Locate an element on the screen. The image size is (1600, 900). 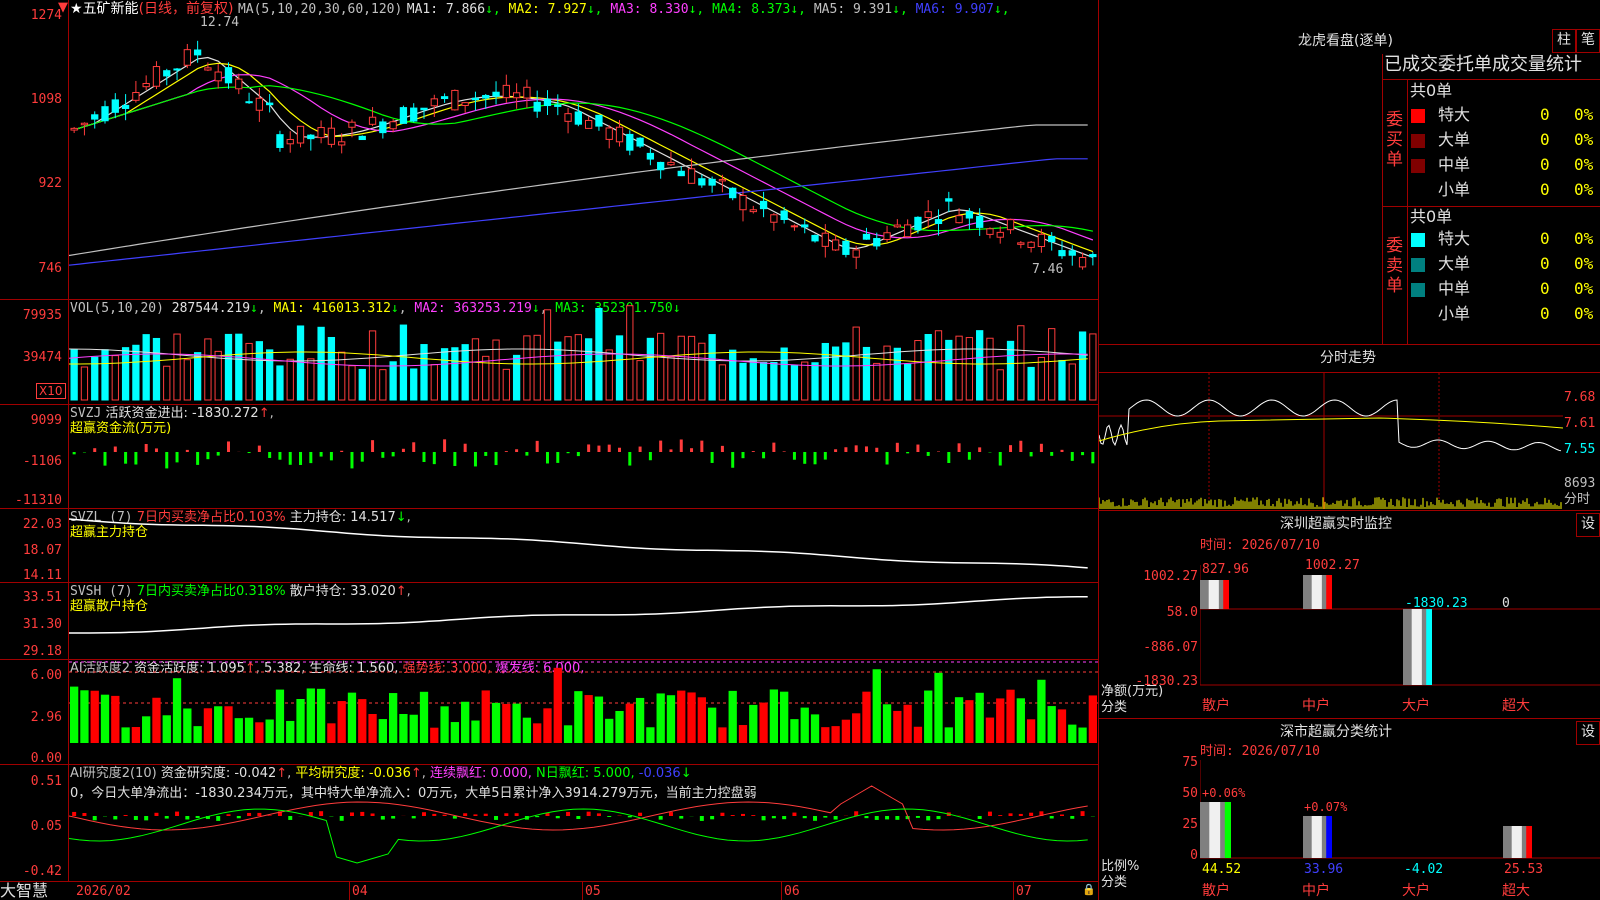
bar-view-button: 柱 is located at coordinates (1564, 41).